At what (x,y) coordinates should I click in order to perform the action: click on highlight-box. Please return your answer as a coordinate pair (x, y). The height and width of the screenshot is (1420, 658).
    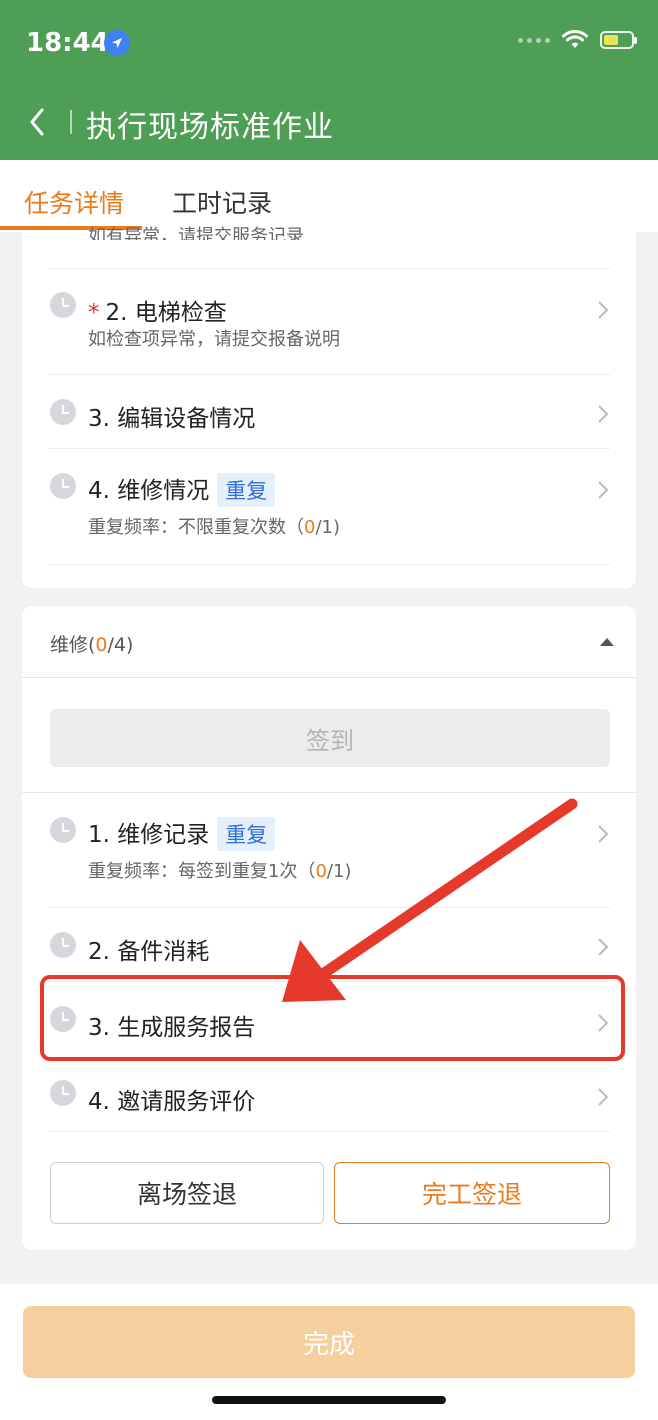
    Looking at the image, I should click on (332, 1018).